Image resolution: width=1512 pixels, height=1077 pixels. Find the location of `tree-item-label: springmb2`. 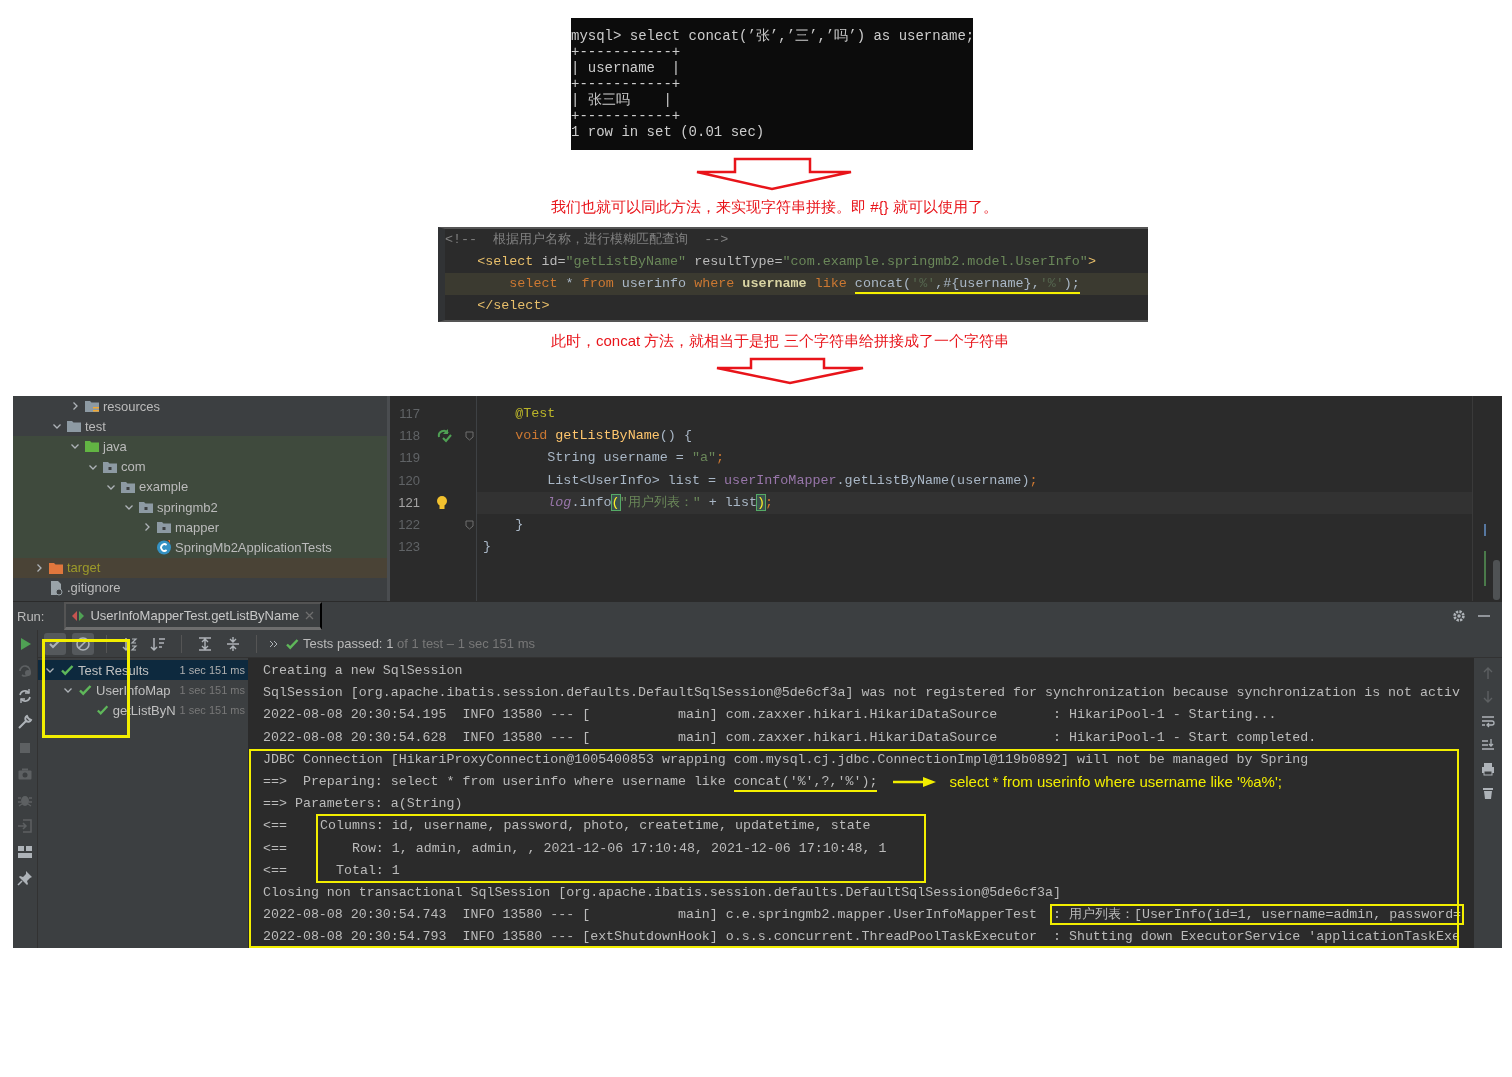

tree-item-label: springmb2 is located at coordinates (187, 507).